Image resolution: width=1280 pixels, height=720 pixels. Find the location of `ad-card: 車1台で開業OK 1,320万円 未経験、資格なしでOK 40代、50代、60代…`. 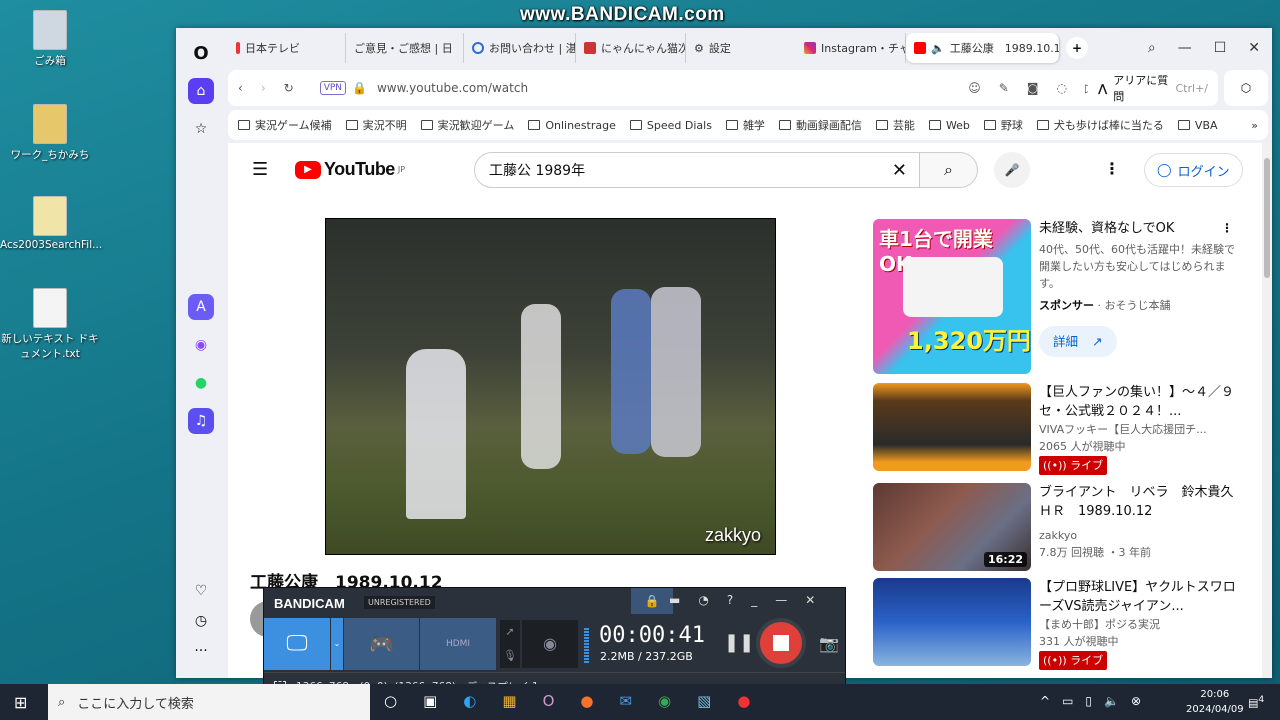

ad-card: 車1台で開業OK 1,320万円 未経験、資格なしでOK 40代、50代、60代… is located at coordinates (1067, 299).